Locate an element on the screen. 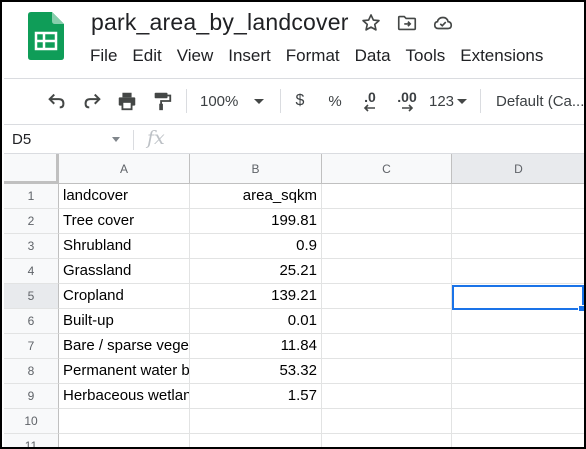 This screenshot has width=586, height=449. format-percent-button: % is located at coordinates (335, 101).